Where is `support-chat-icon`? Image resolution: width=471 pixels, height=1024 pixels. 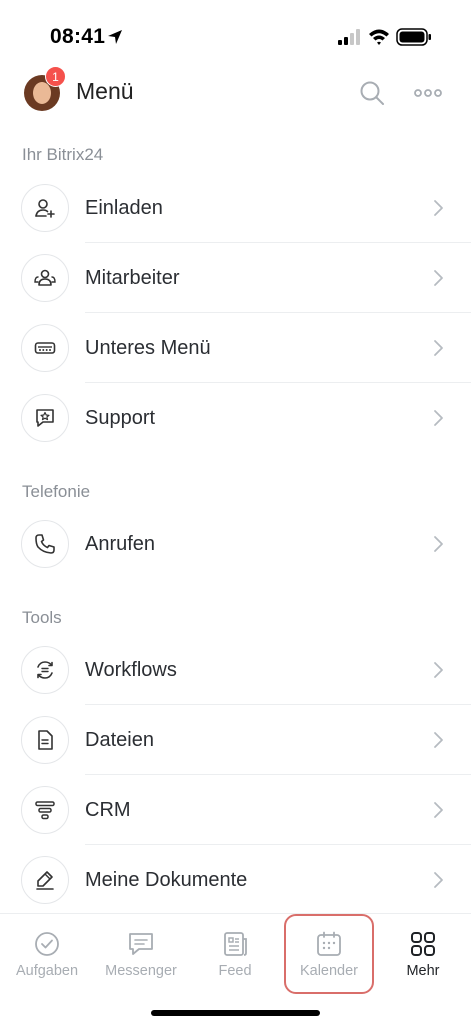 support-chat-icon is located at coordinates (45, 418).